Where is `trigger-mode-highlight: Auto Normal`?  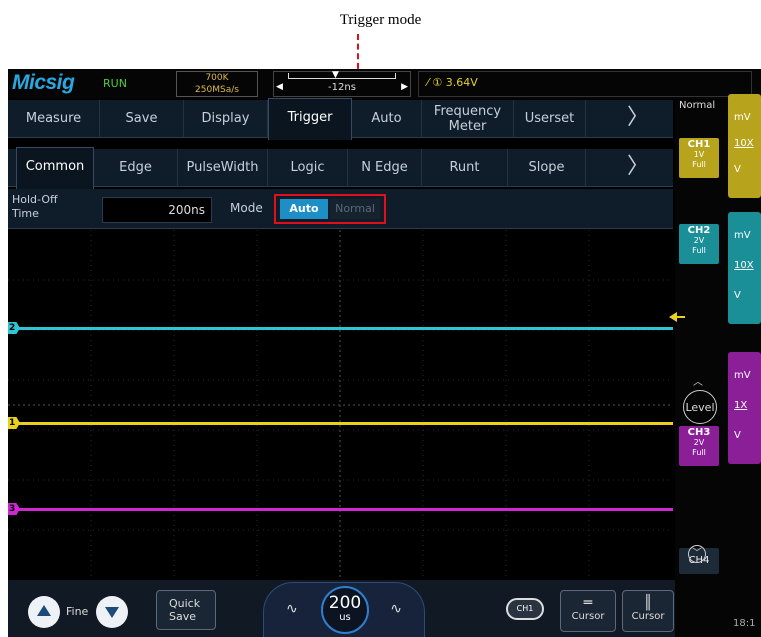 trigger-mode-highlight: Auto Normal is located at coordinates (330, 209).